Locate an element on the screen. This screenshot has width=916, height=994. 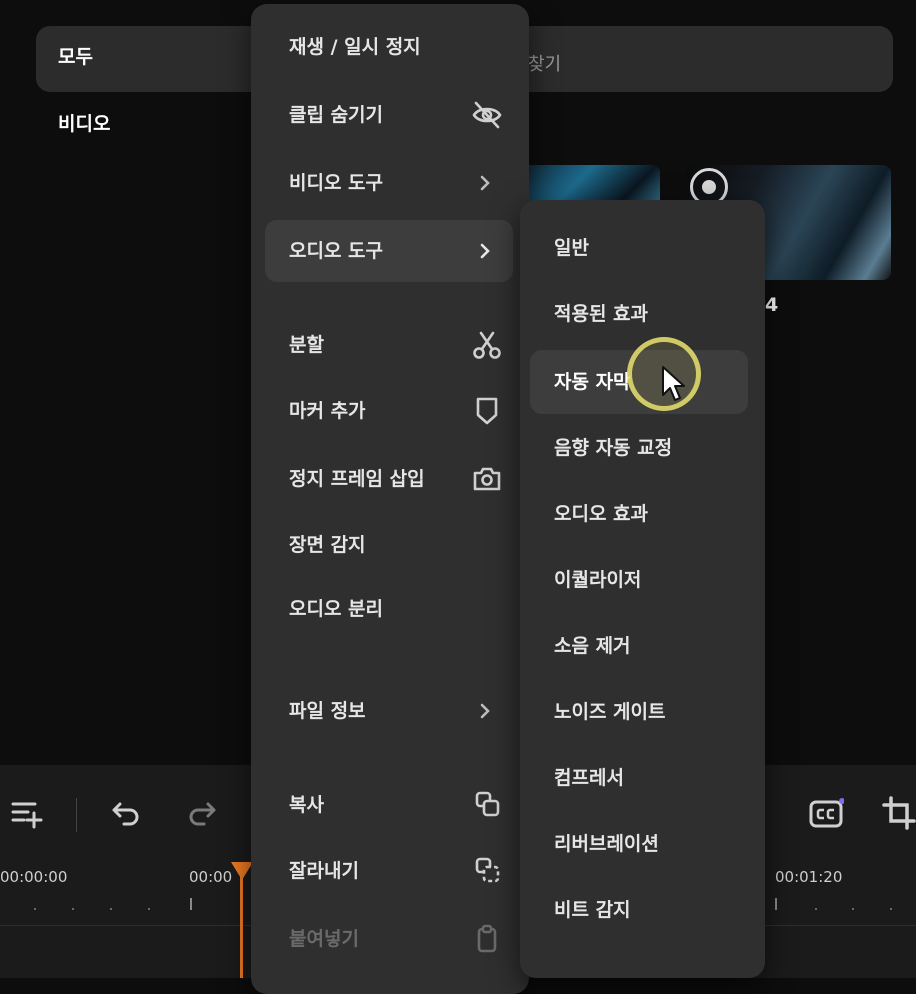
submenu-item-noise-removal: 소음 제거 is located at coordinates (639, 646).